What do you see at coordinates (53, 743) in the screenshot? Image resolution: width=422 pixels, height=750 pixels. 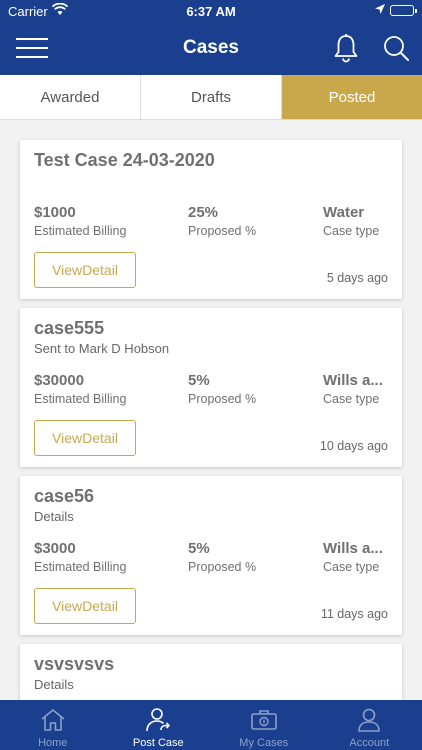 I see `bottom-tab-label: Home` at bounding box center [53, 743].